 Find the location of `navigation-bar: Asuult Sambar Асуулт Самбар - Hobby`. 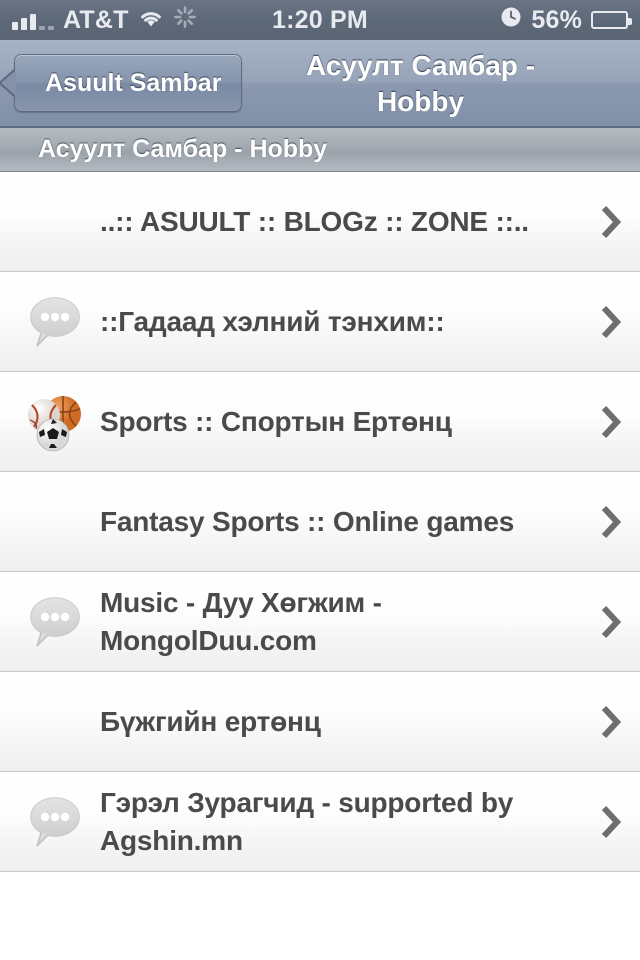

navigation-bar: Asuult Sambar Асуулт Самбар - Hobby is located at coordinates (320, 84).